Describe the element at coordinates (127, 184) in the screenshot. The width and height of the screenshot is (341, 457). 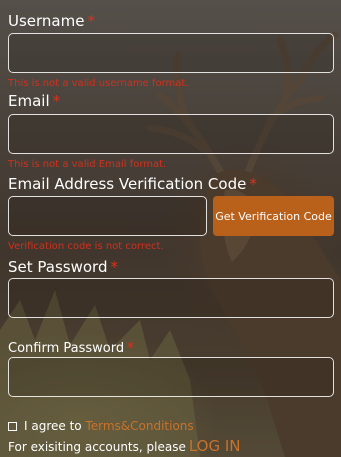
I see `verification-code-label-text: Email Address Verification Code` at that location.